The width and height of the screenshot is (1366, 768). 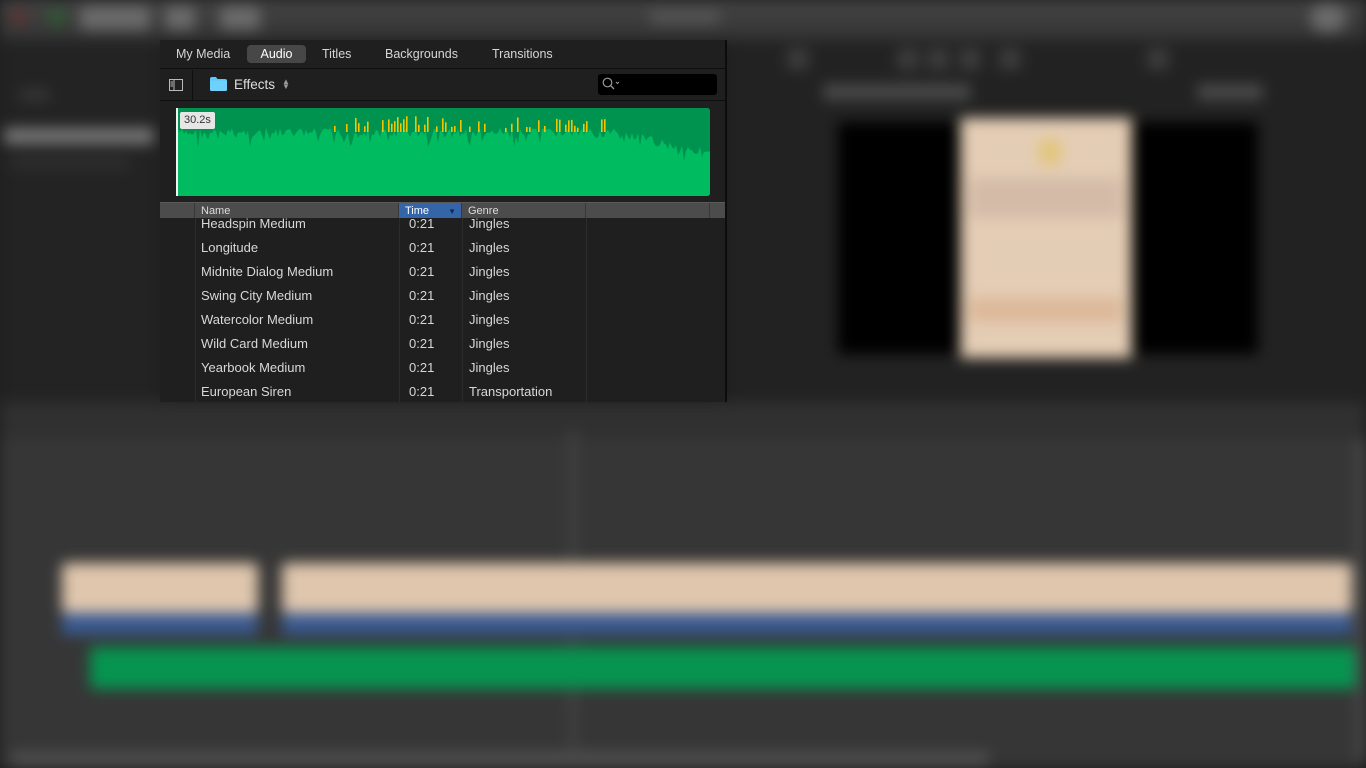 I want to click on tab-titles: Titles, so click(x=336, y=54).